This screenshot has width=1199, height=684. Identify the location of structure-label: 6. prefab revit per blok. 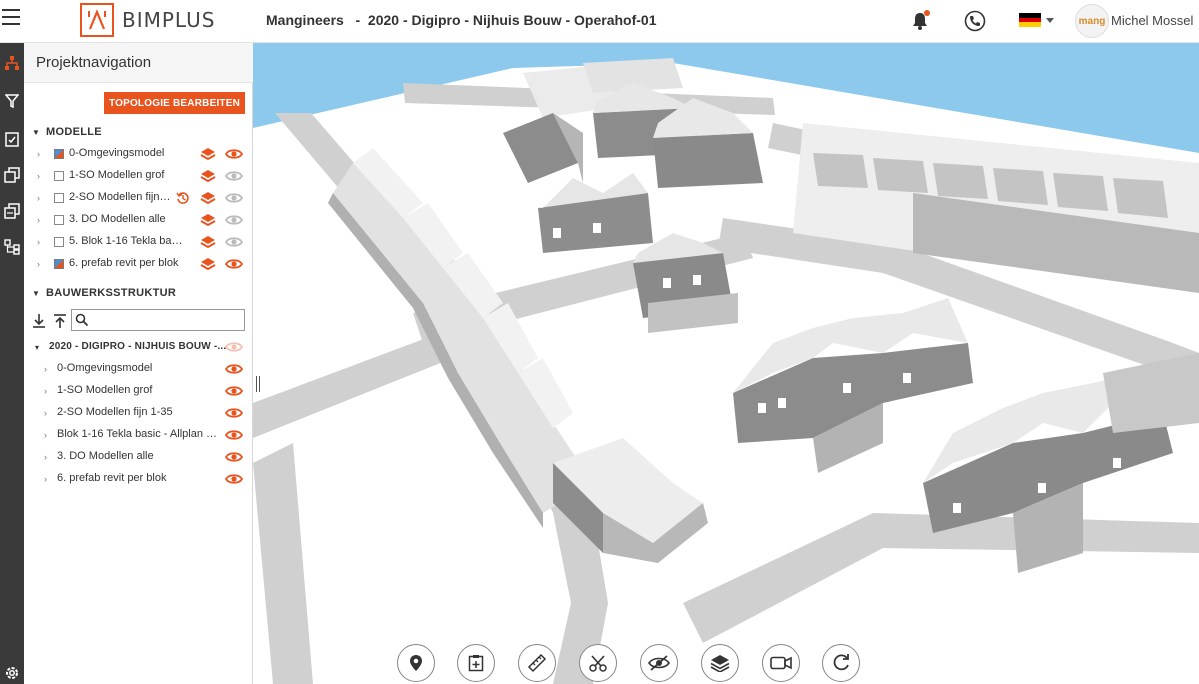
(112, 478).